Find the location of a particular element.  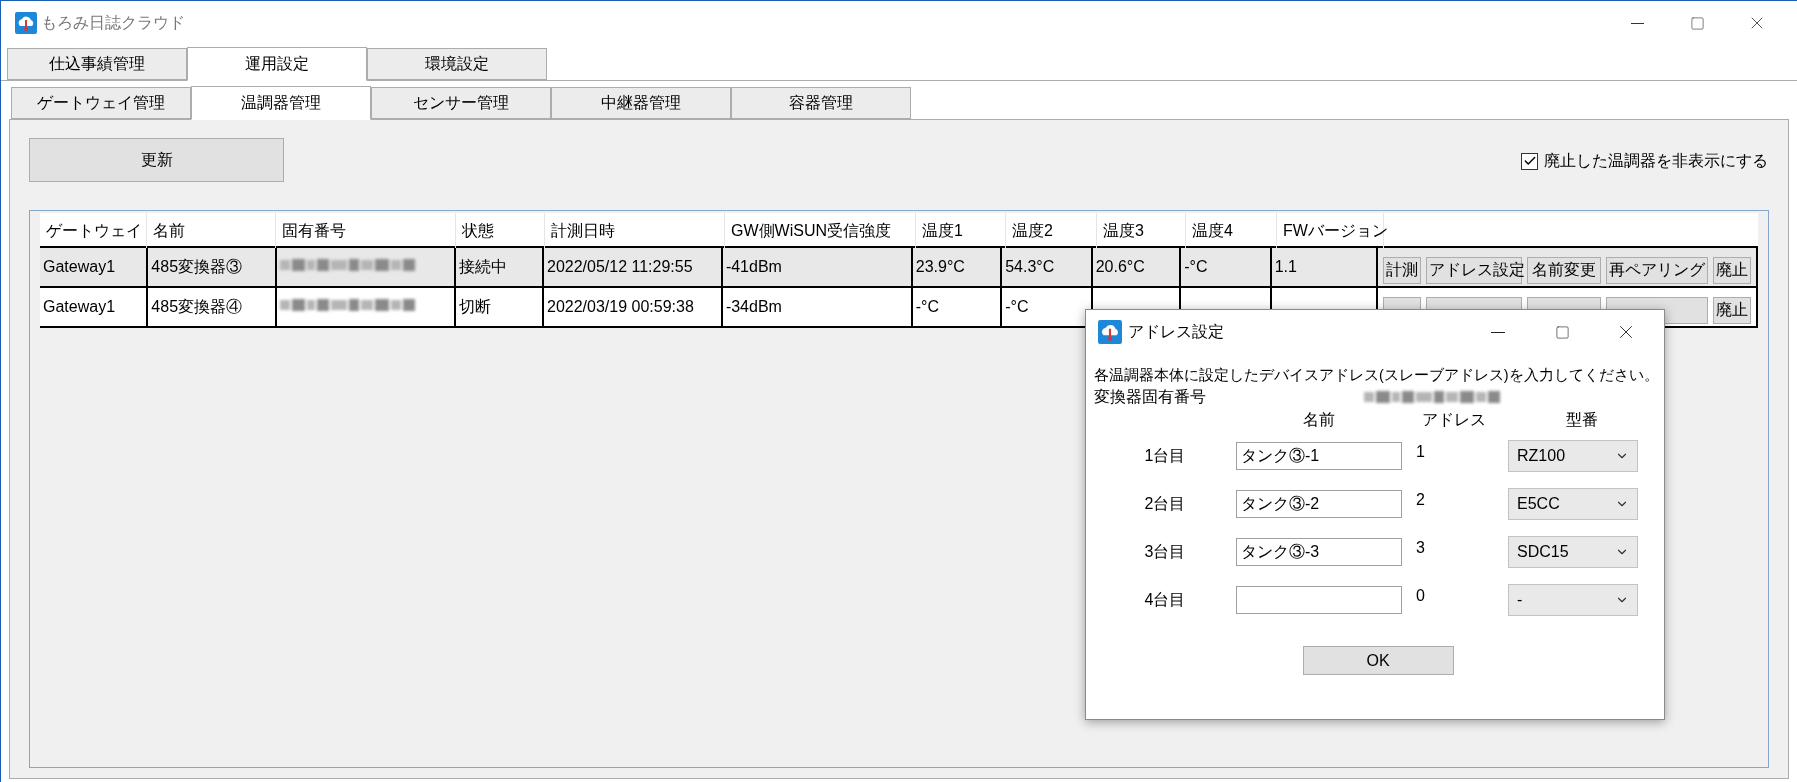

instruction-text: 各温調器本体に設定したデバイスアドレス(スレーブアドレス)を入力してください。 is located at coordinates (1376, 375).